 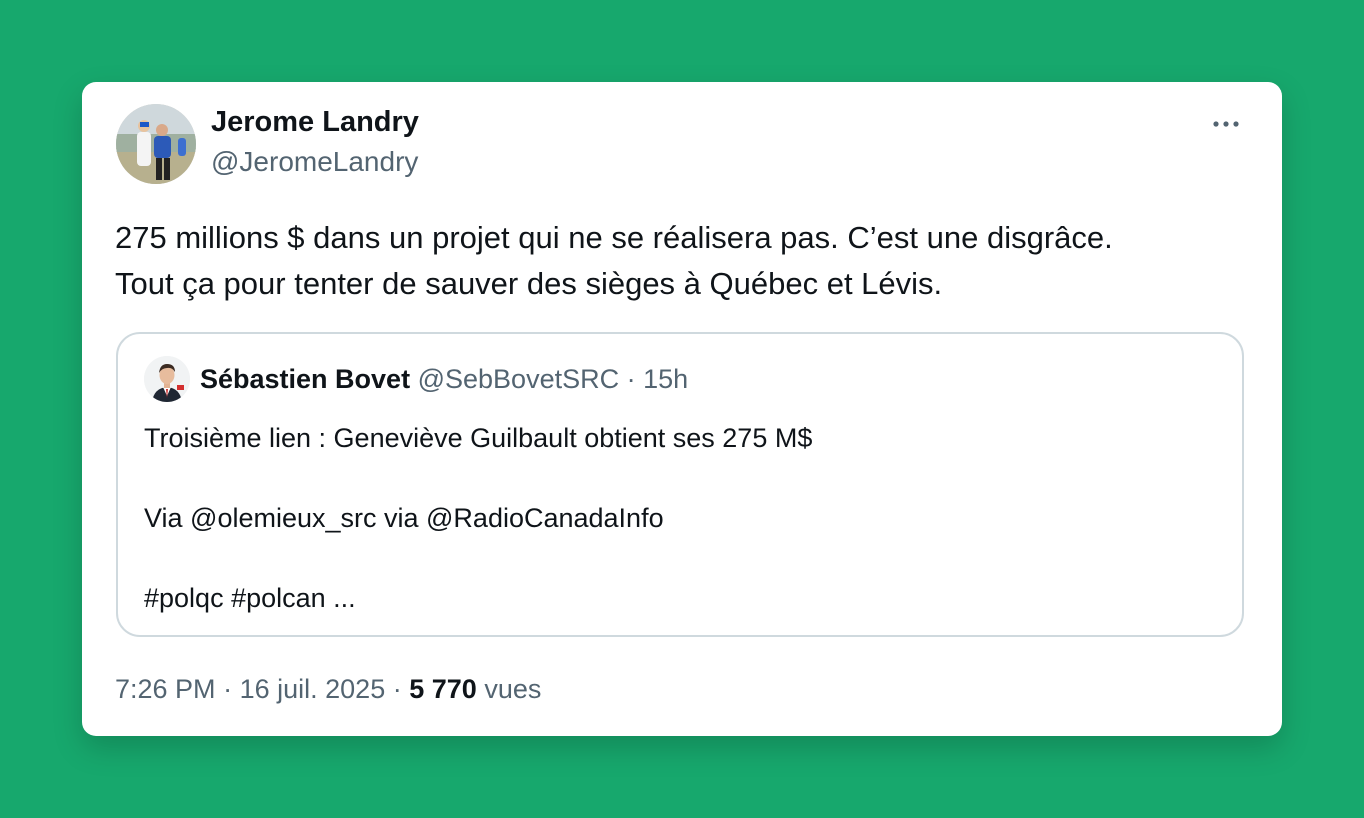 I want to click on quoted-author-name: Sébastien Bovet, so click(x=305, y=379).